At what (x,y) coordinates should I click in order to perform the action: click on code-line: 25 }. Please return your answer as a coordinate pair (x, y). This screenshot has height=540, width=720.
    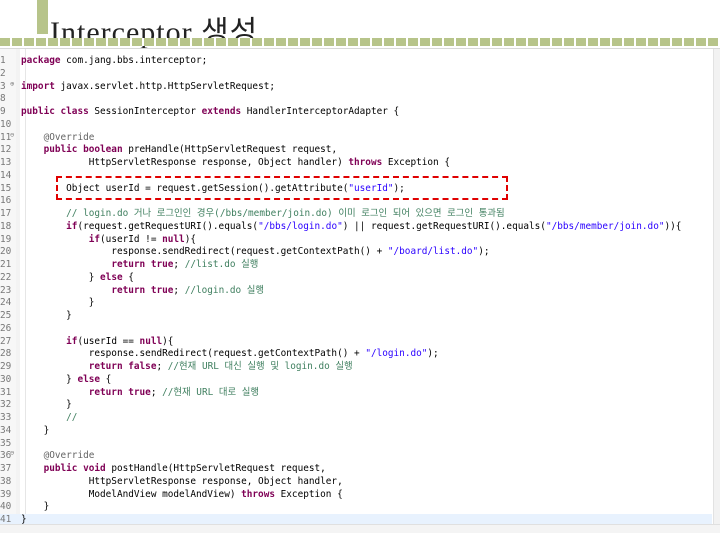
    Looking at the image, I should click on (356, 316).